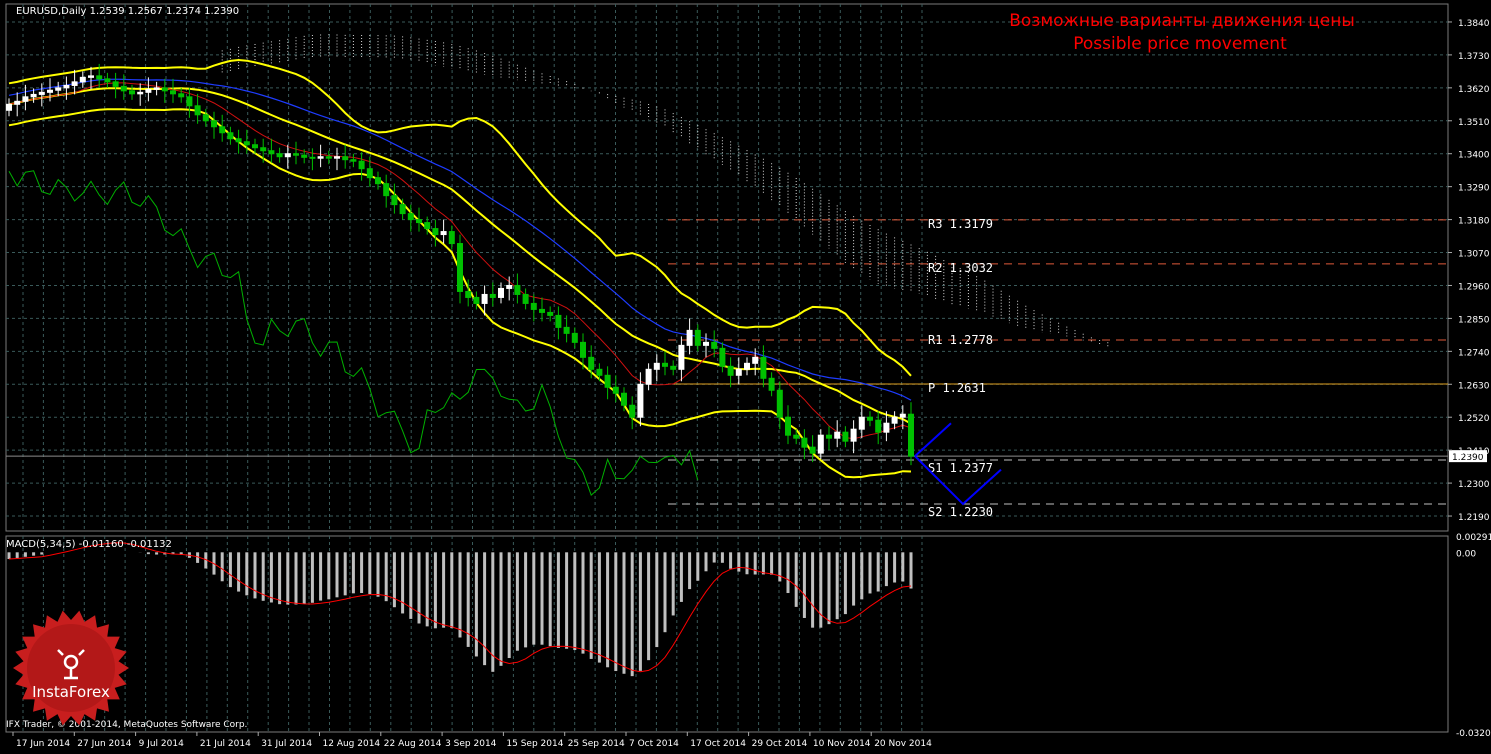 The width and height of the screenshot is (1491, 754). What do you see at coordinates (1474, 156) in the screenshot?
I see `y-tick-label: 1.3400` at bounding box center [1474, 156].